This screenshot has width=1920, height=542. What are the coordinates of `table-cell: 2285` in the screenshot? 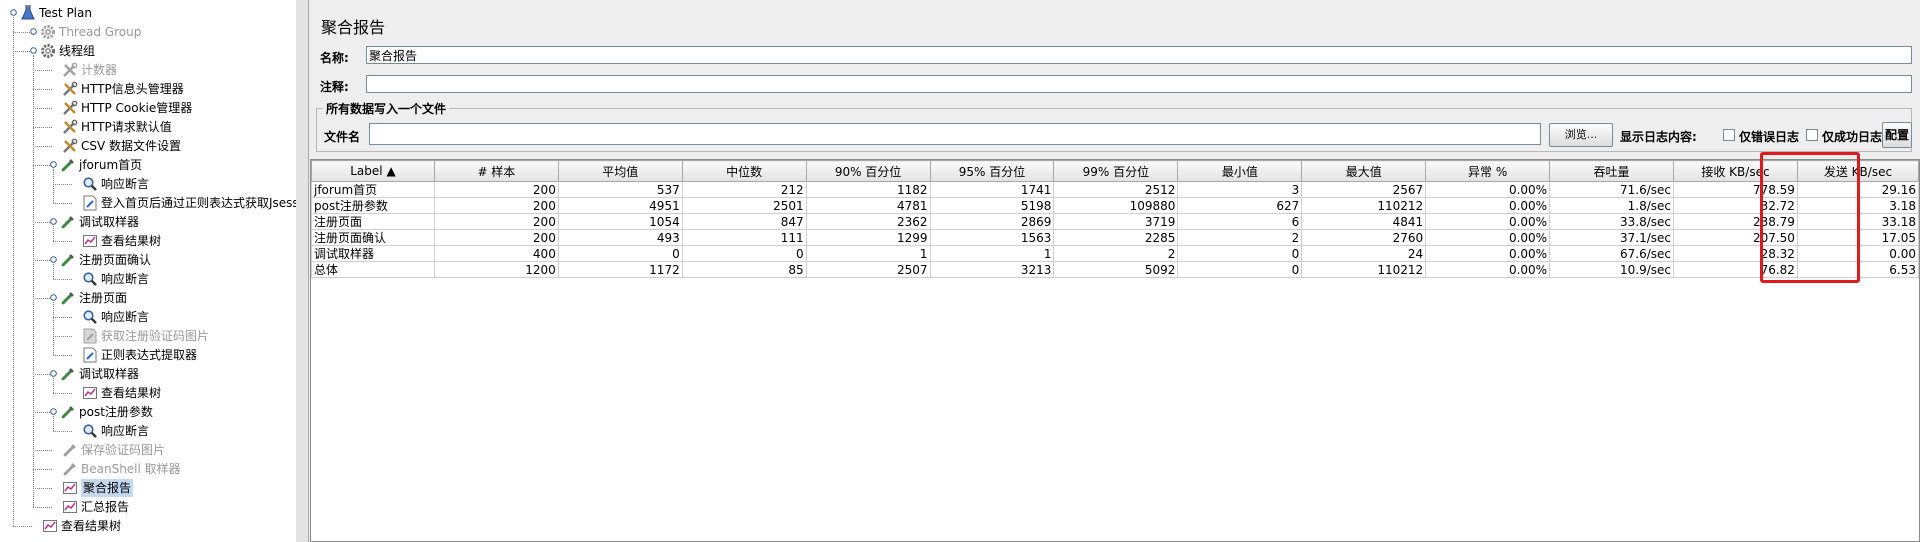 It's located at (1116, 237).